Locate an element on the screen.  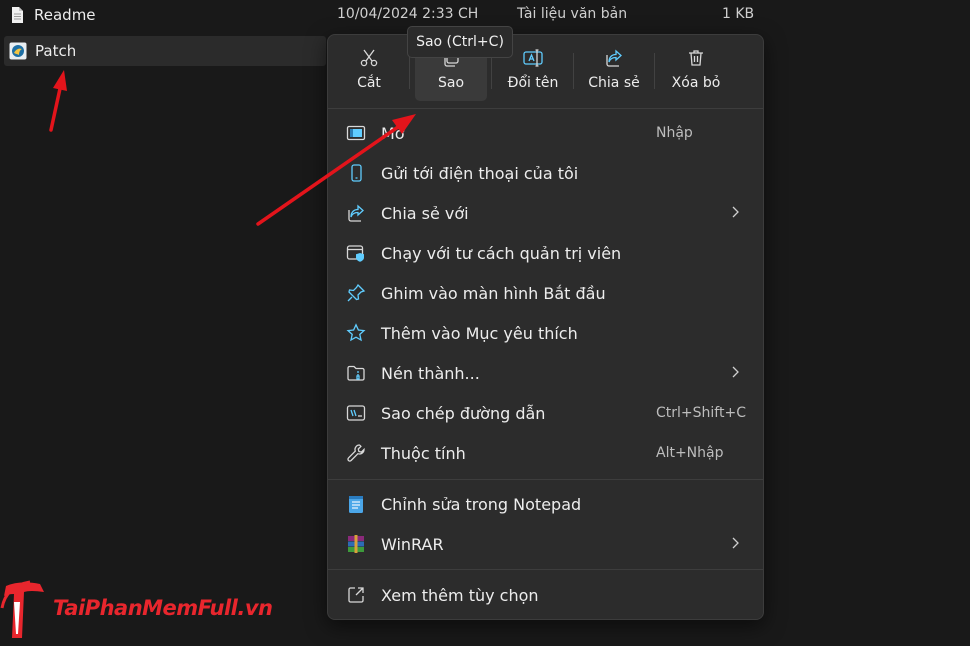
watermark: TaiPhanMemFull.vn is located at coordinates (150, 609).